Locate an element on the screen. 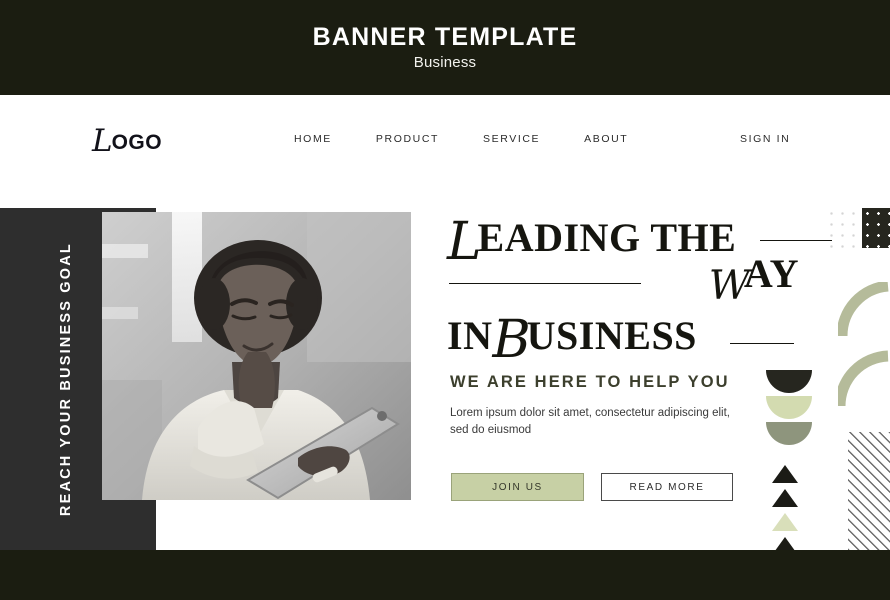  bottom-bar is located at coordinates (445, 575).